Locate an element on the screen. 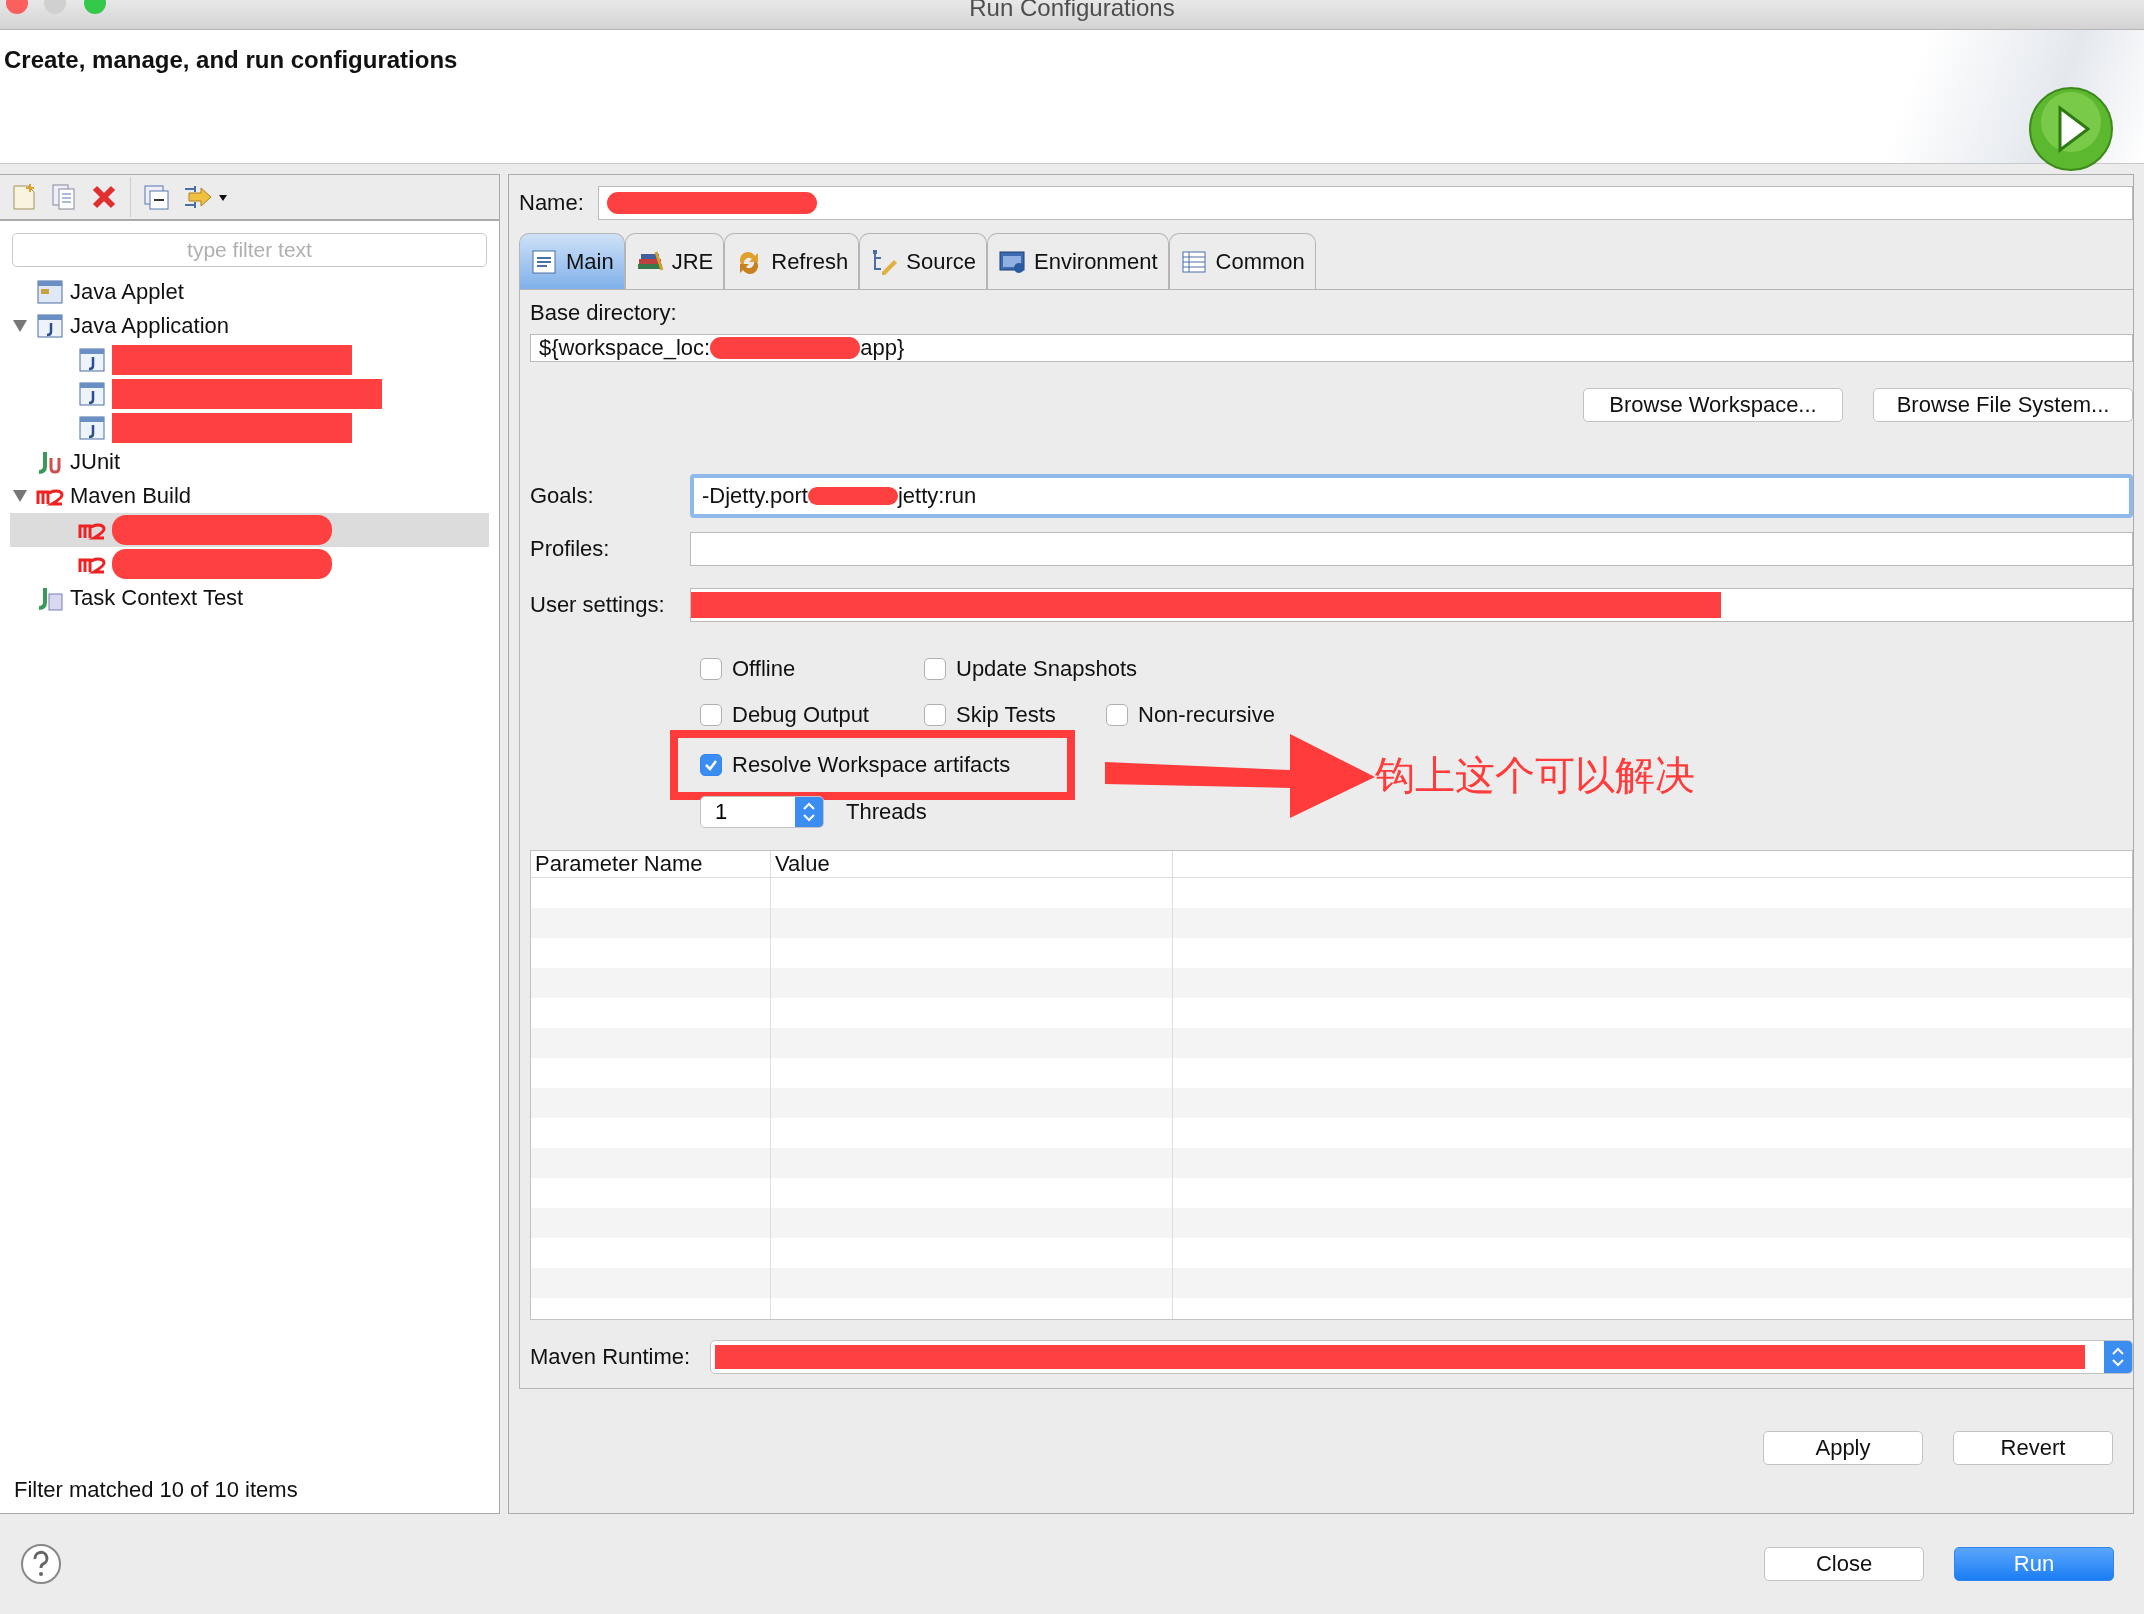 Image resolution: width=2144 pixels, height=1614 pixels. option-checkbox: Non-recursive is located at coordinates (1190, 715).